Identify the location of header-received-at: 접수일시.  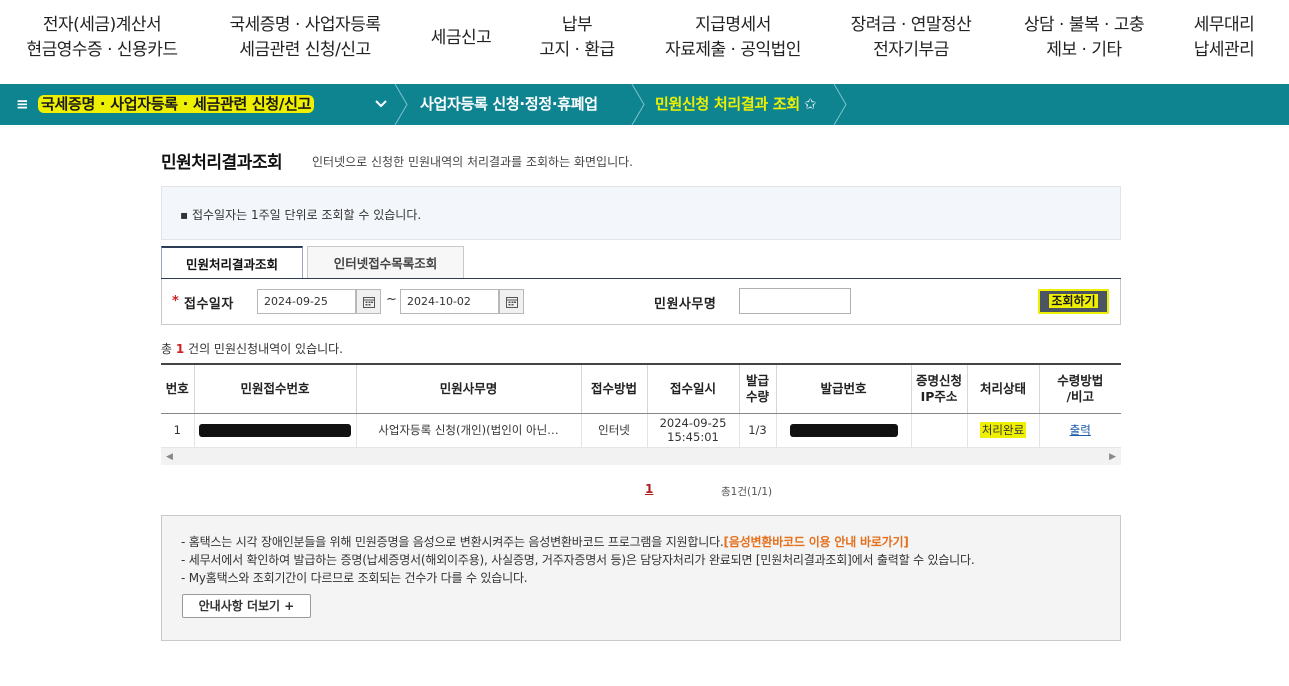
(692, 388).